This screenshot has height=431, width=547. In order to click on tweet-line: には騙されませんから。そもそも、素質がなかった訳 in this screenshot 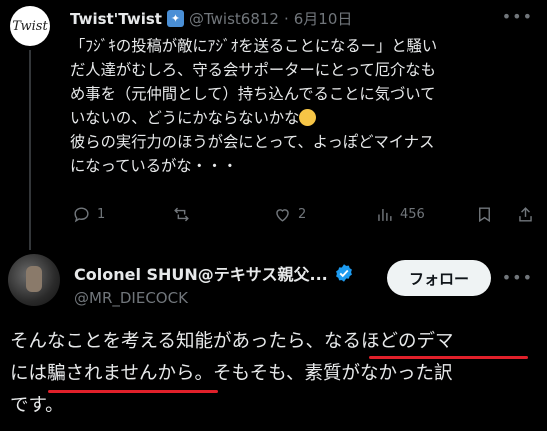, I will do `click(231, 373)`.